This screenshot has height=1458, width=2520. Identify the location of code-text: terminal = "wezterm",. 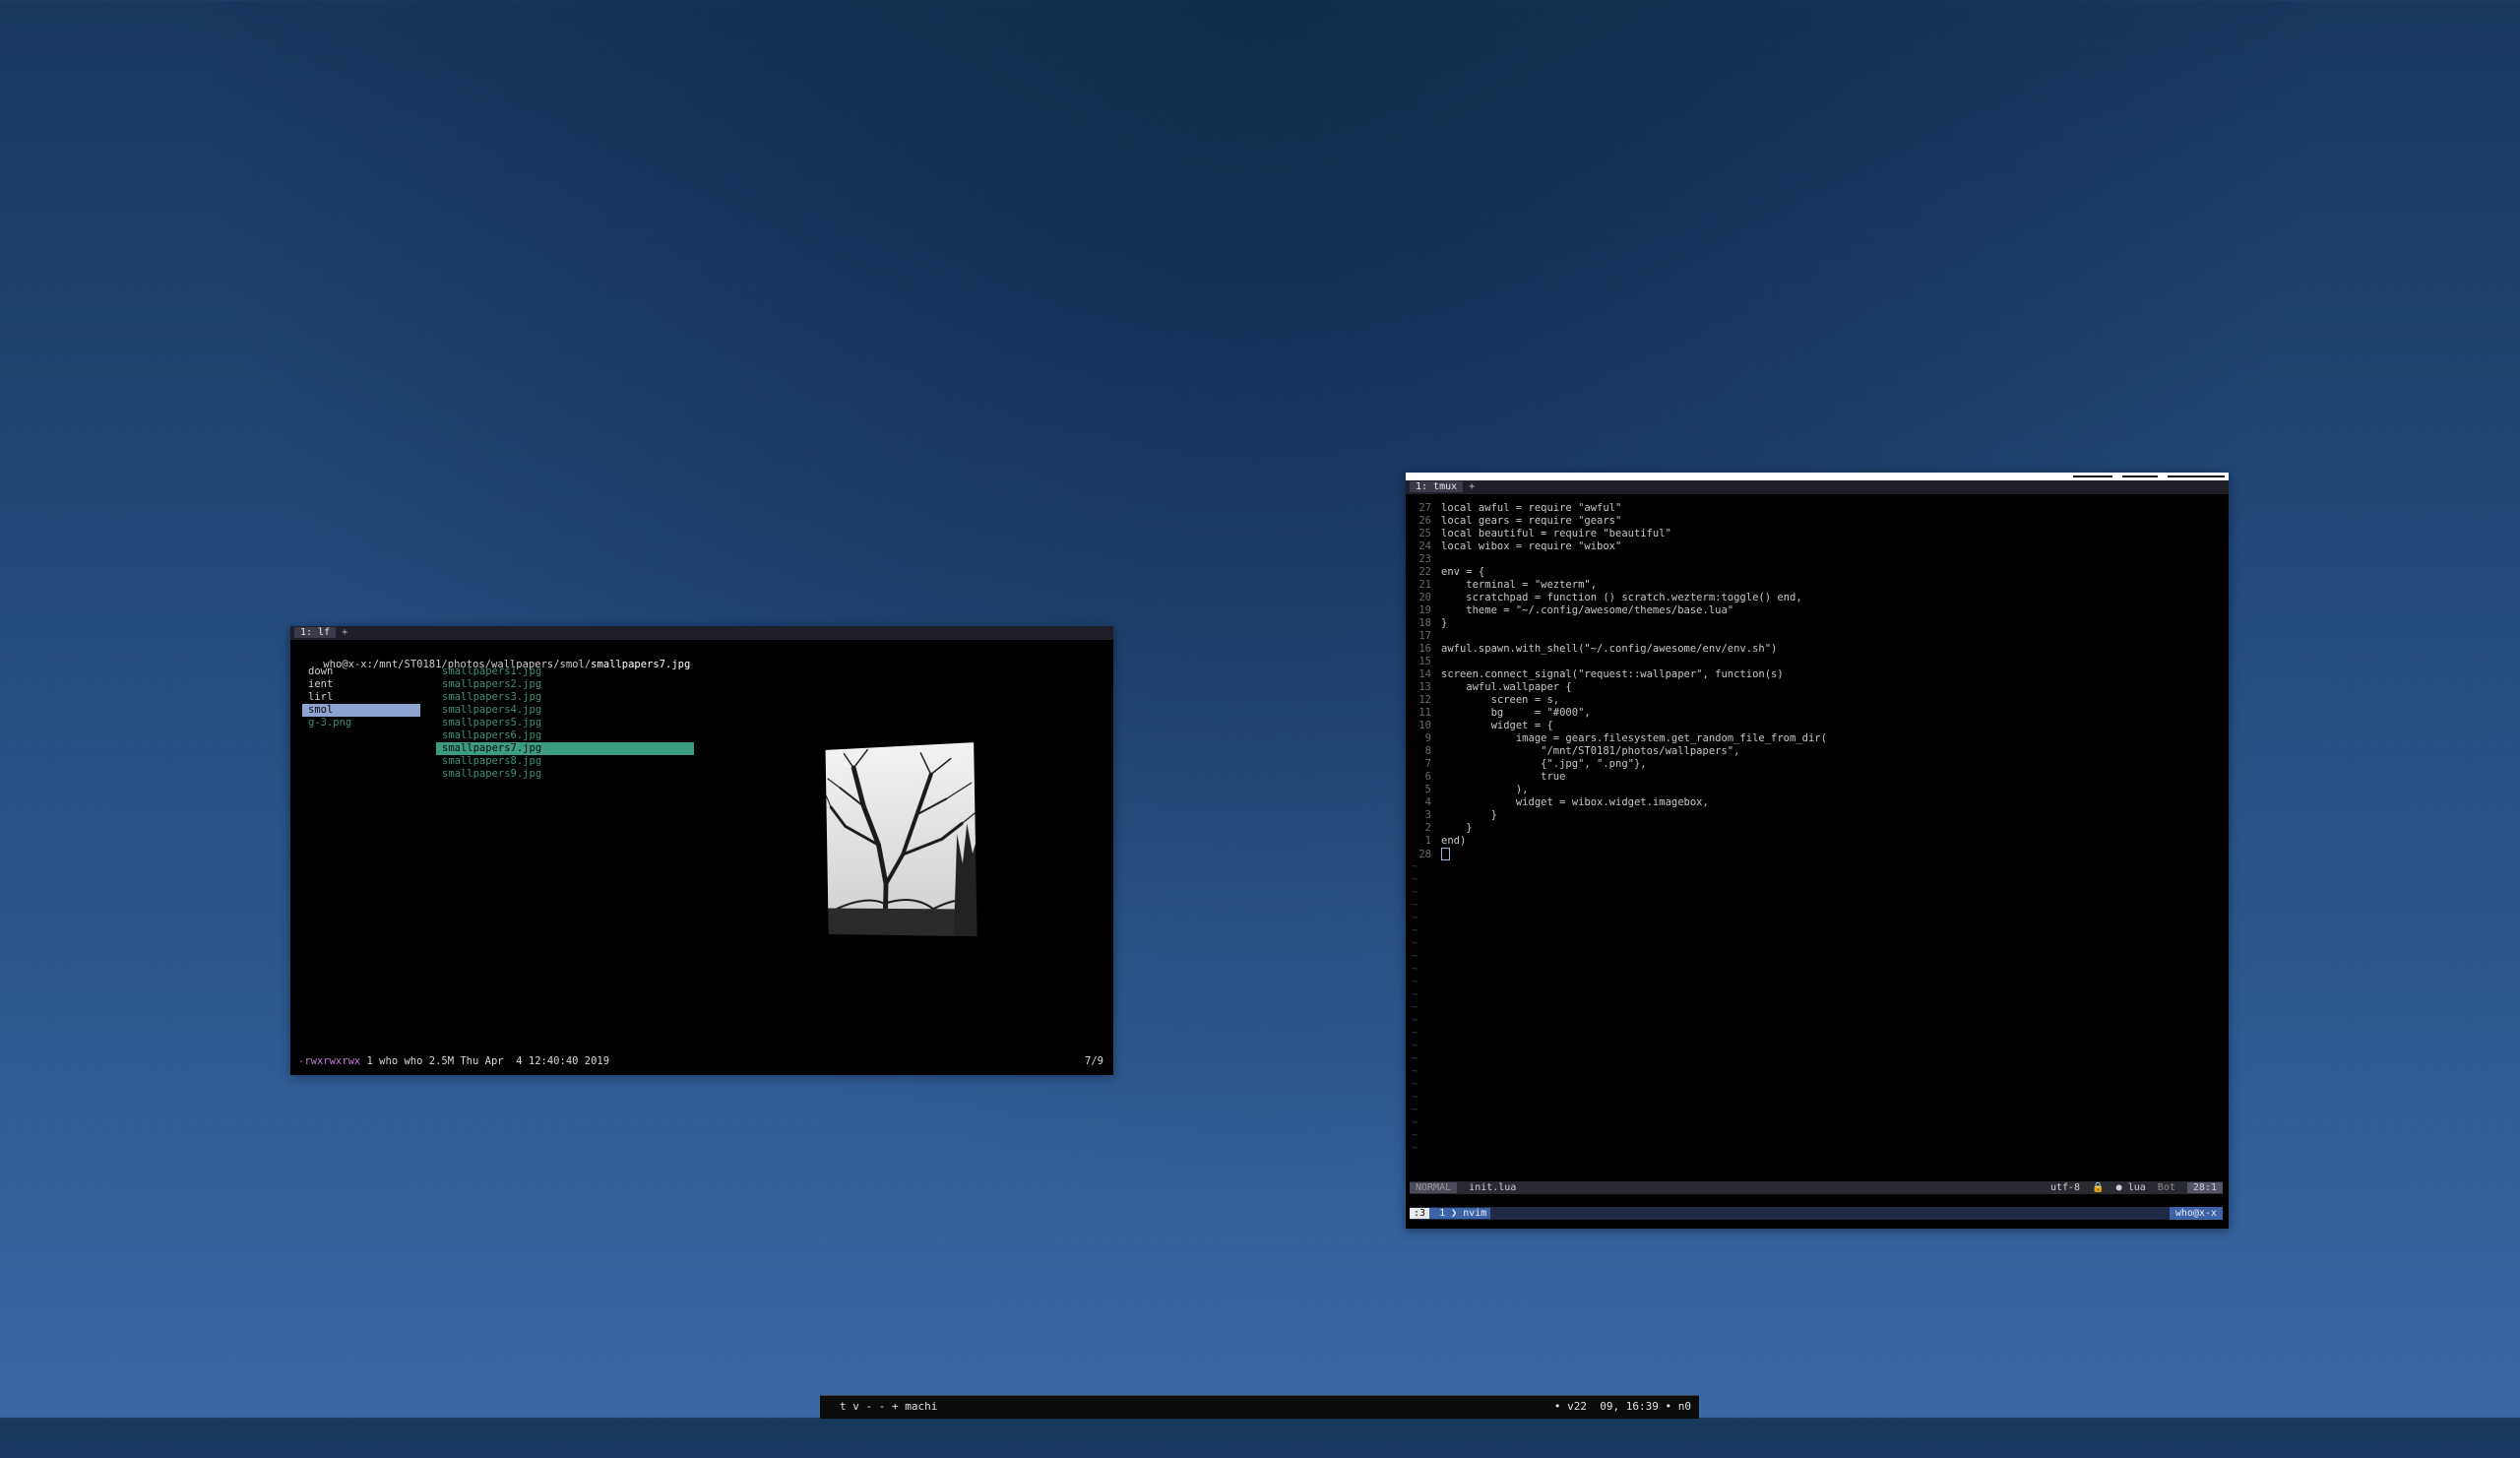
(1519, 585).